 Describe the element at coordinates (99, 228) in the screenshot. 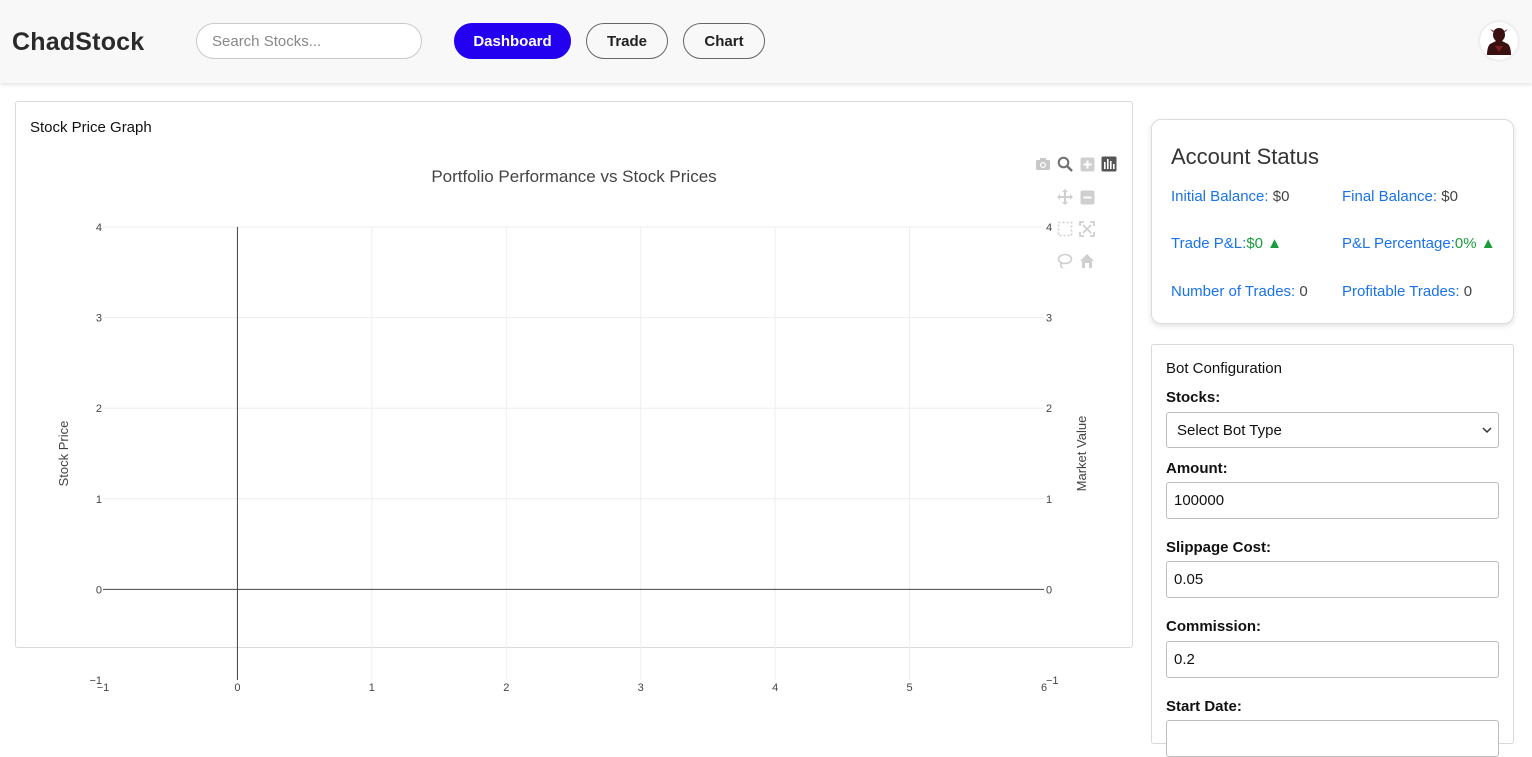

I see `y-tick-label: 4` at that location.